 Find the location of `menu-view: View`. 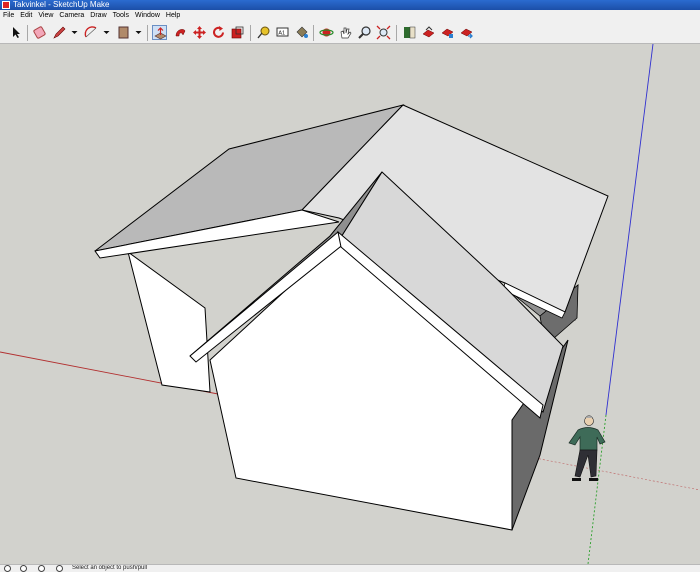

menu-view: View is located at coordinates (45, 16).